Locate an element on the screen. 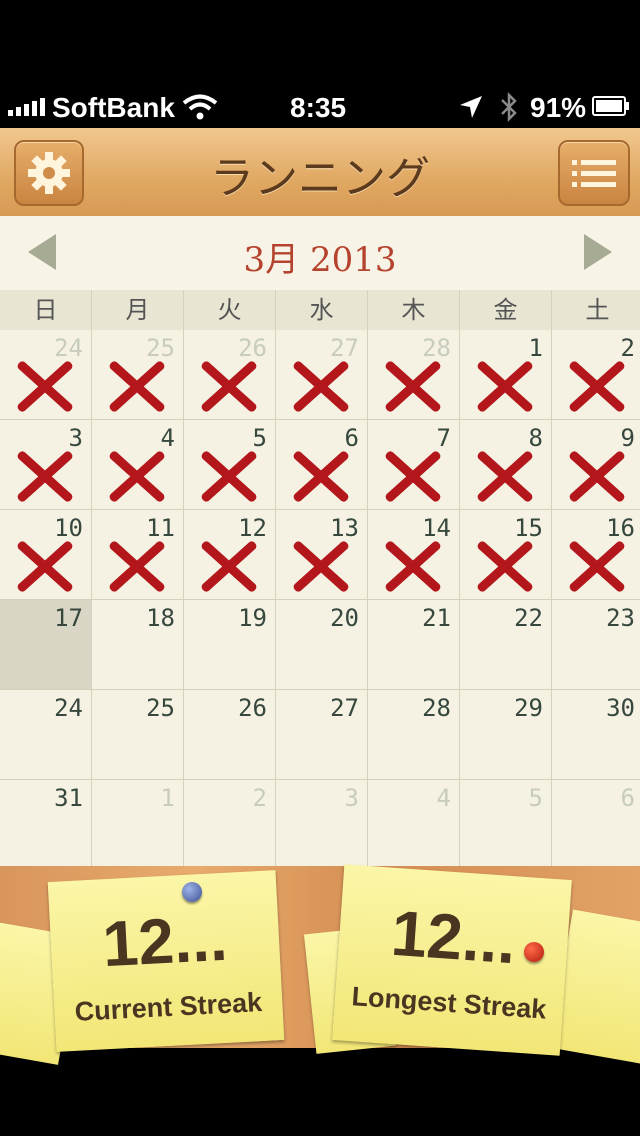 This screenshot has width=640, height=1136. day-number: 25 is located at coordinates (160, 708).